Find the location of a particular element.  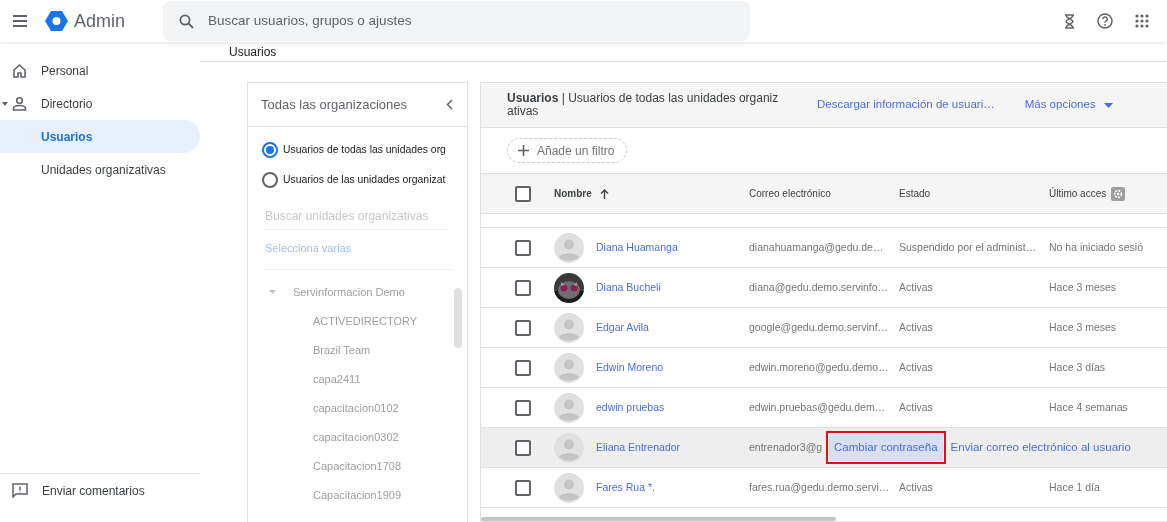

tree-item: capa2411 is located at coordinates (359, 379).